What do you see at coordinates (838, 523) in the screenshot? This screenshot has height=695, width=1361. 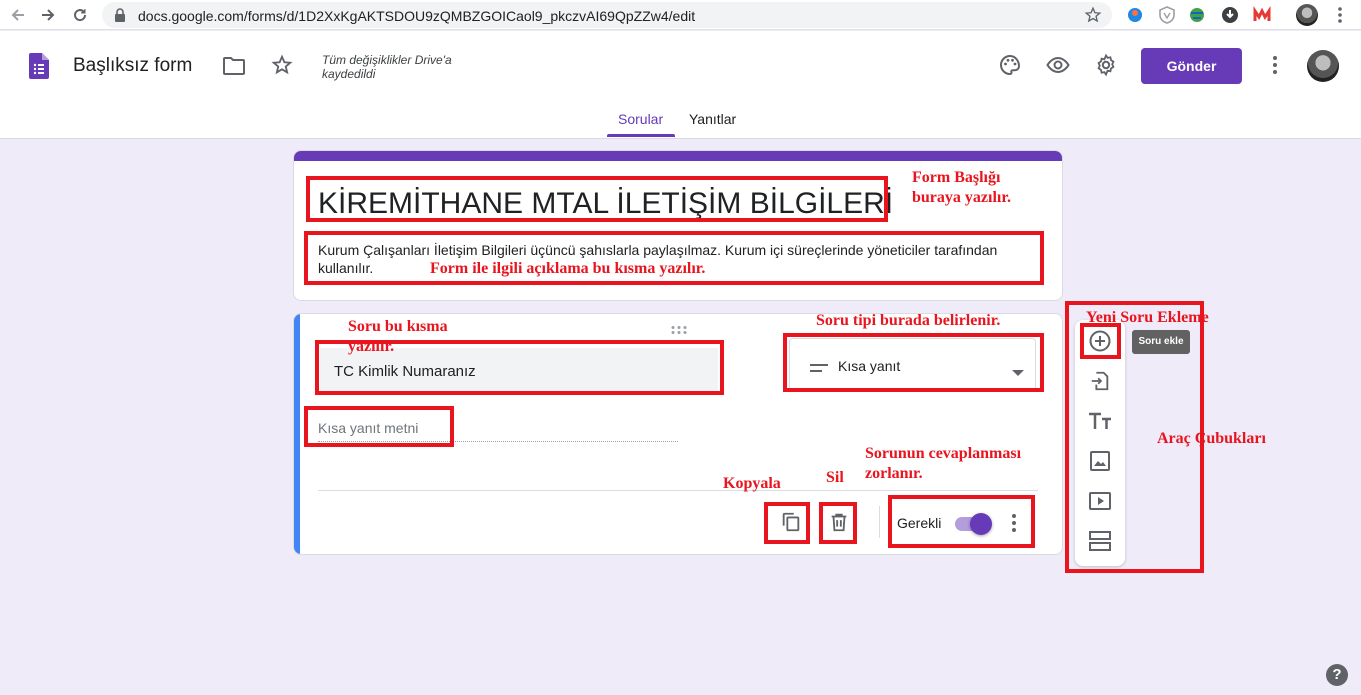 I see `annotation-box-delete` at bounding box center [838, 523].